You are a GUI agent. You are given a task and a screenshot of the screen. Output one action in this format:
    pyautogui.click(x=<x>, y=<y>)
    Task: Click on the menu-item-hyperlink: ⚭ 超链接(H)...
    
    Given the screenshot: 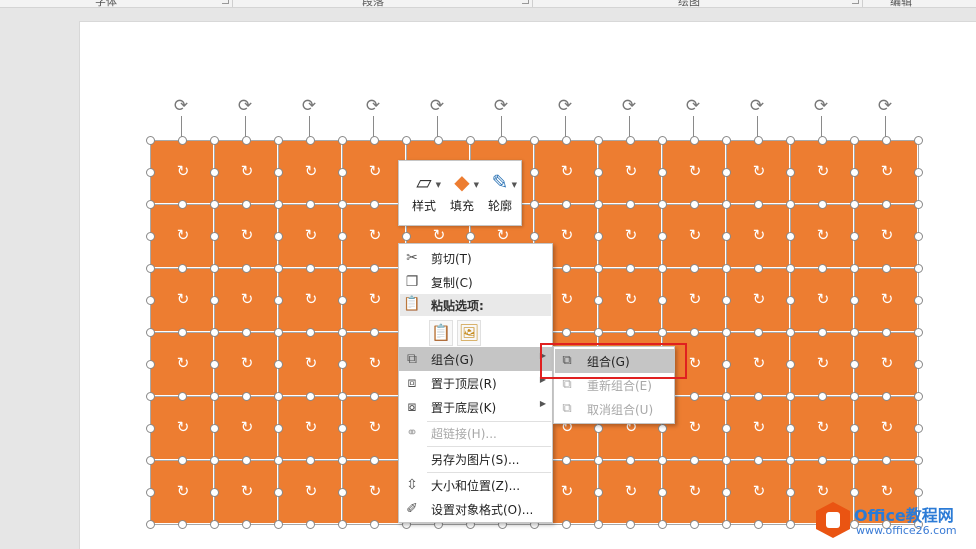 What is the action you would take?
    pyautogui.click(x=475, y=433)
    